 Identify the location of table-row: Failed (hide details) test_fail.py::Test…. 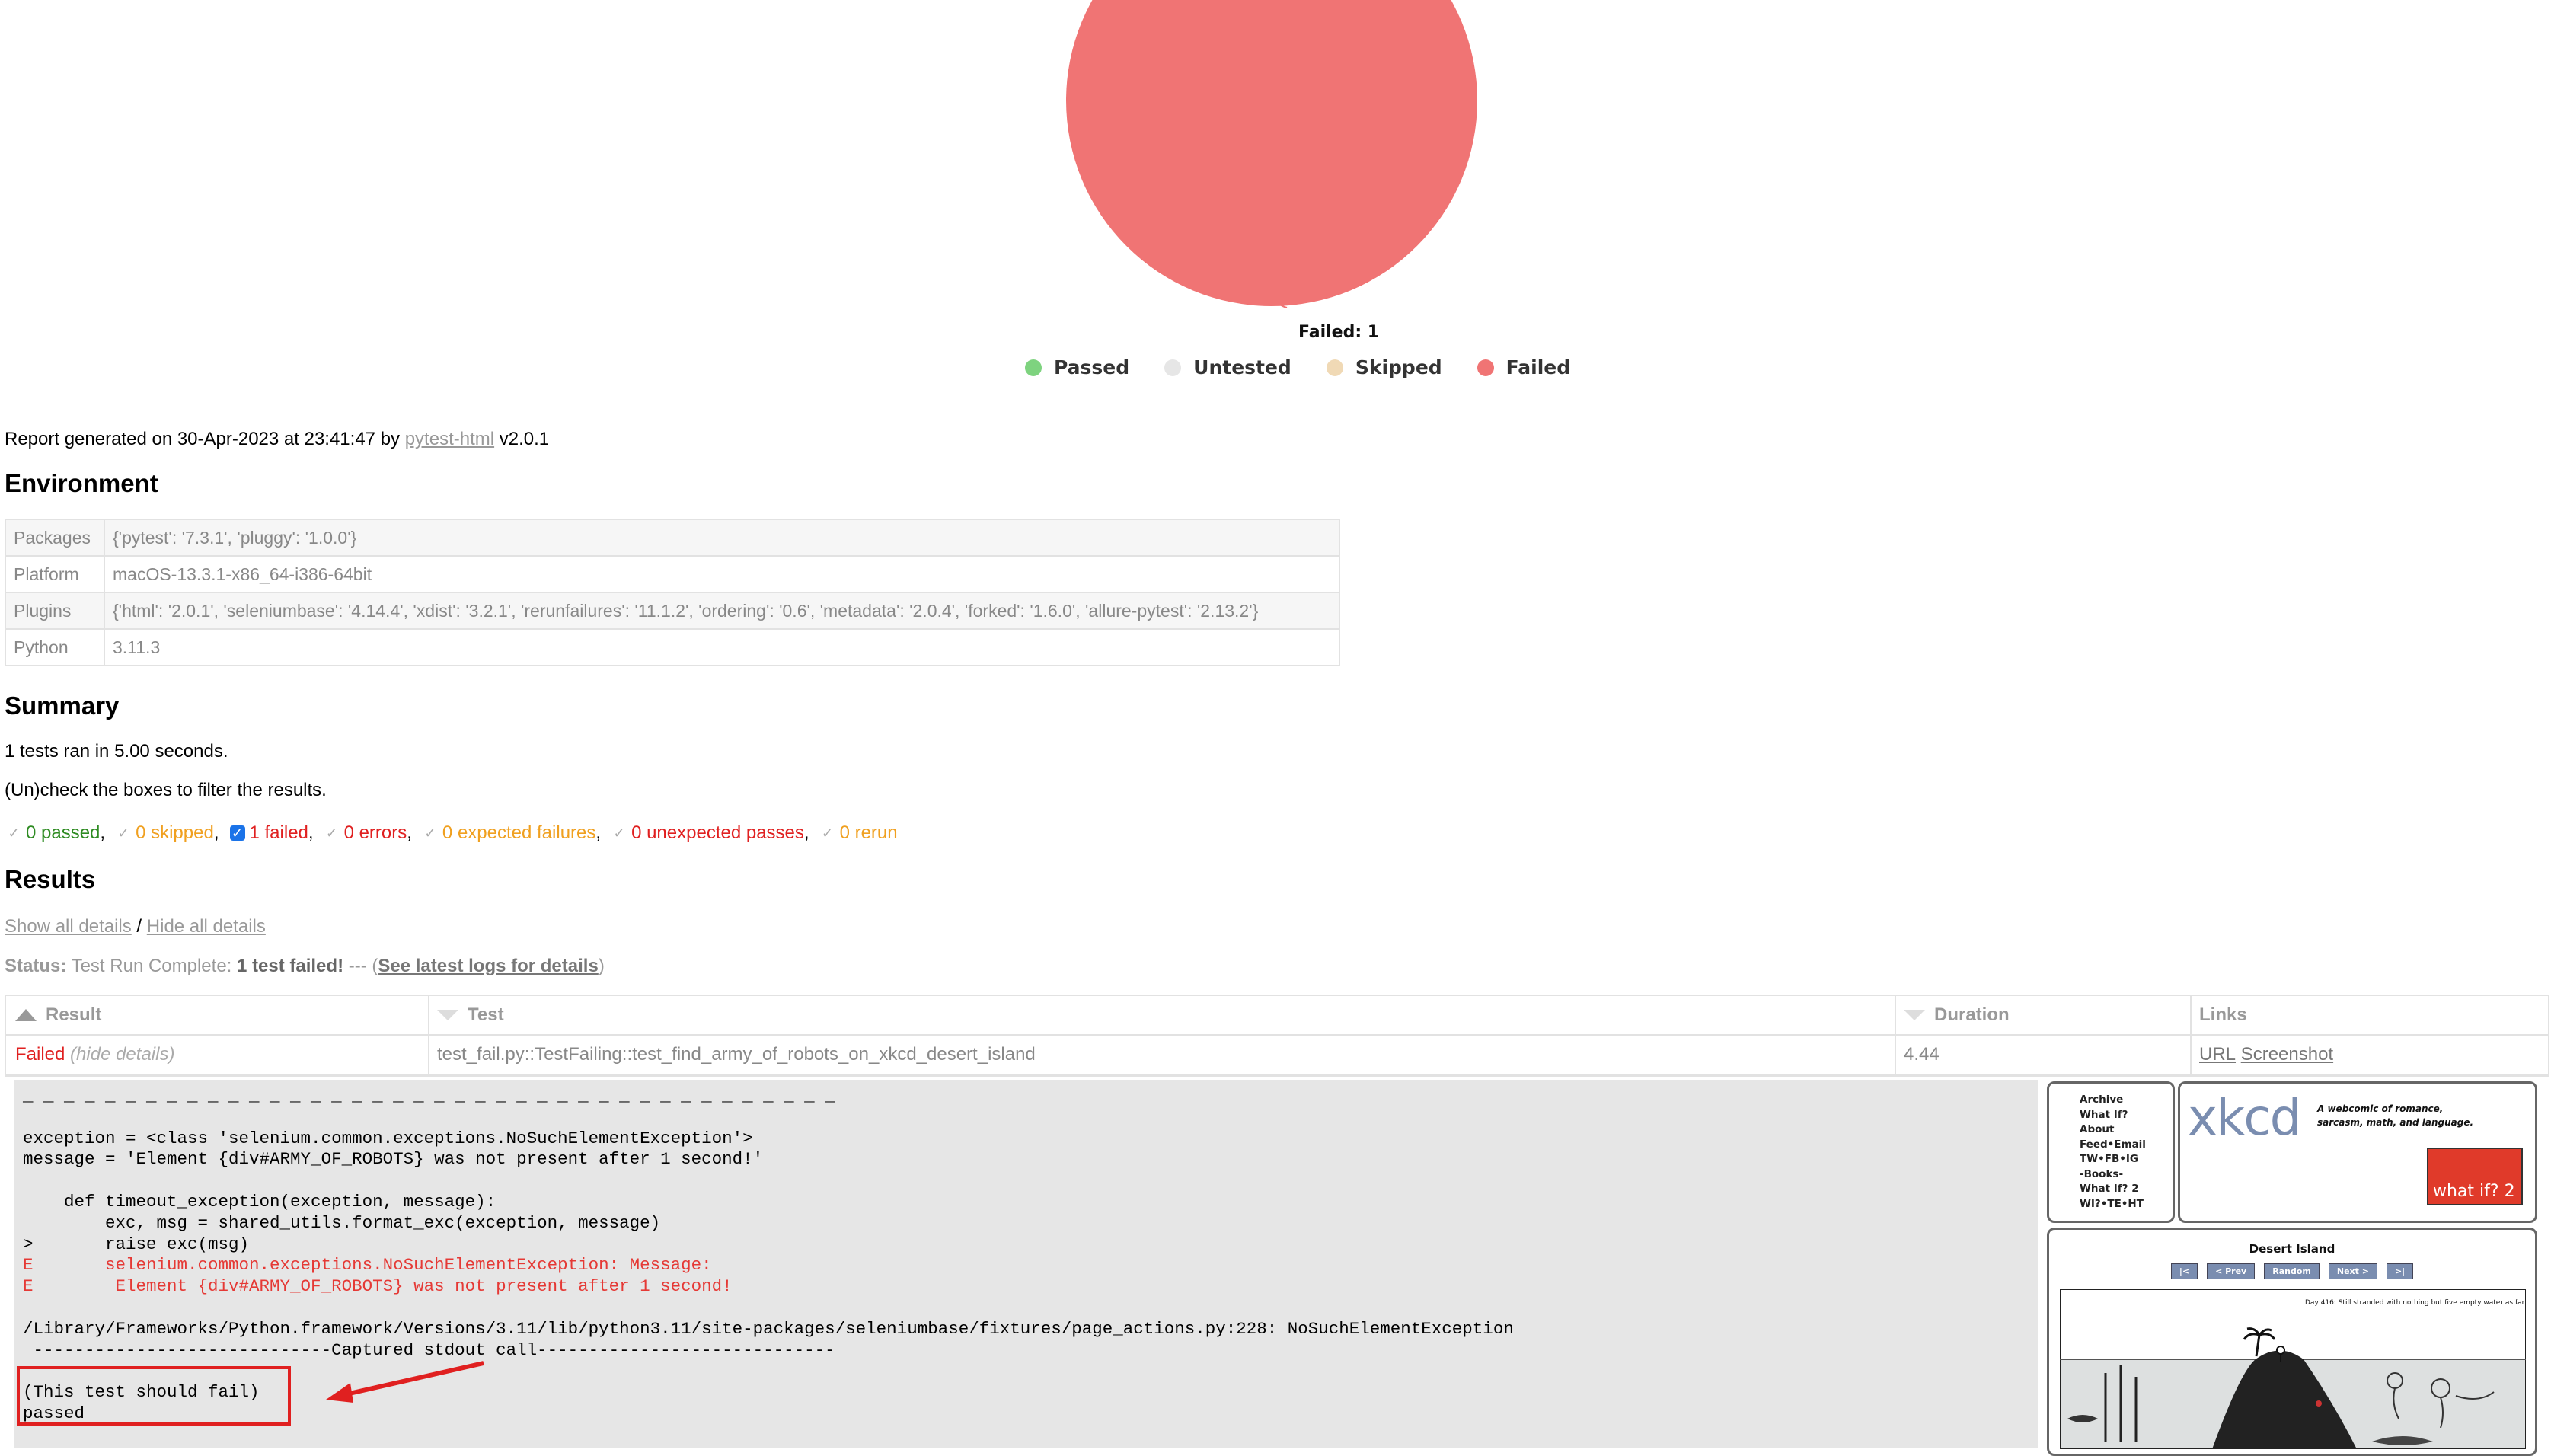
(1277, 1055).